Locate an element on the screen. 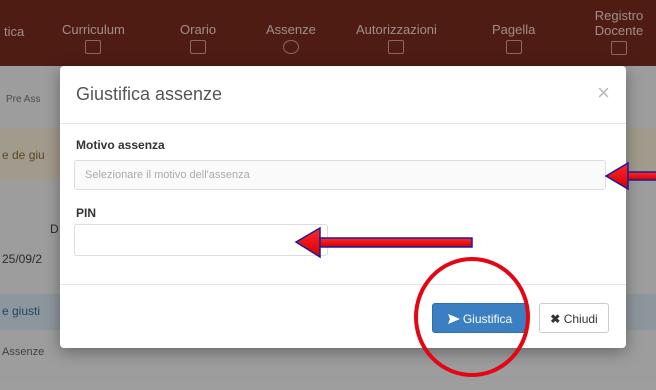 This screenshot has width=656, height=390. close-button: ✖ Chiudi is located at coordinates (574, 318).